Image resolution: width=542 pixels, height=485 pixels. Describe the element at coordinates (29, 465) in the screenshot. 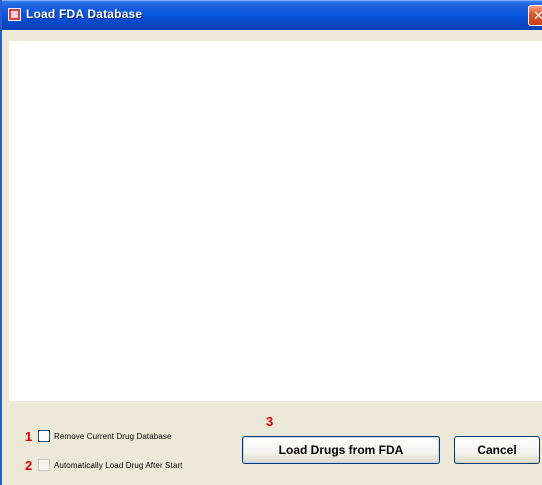

I see `annotation-marker-2: 2` at that location.